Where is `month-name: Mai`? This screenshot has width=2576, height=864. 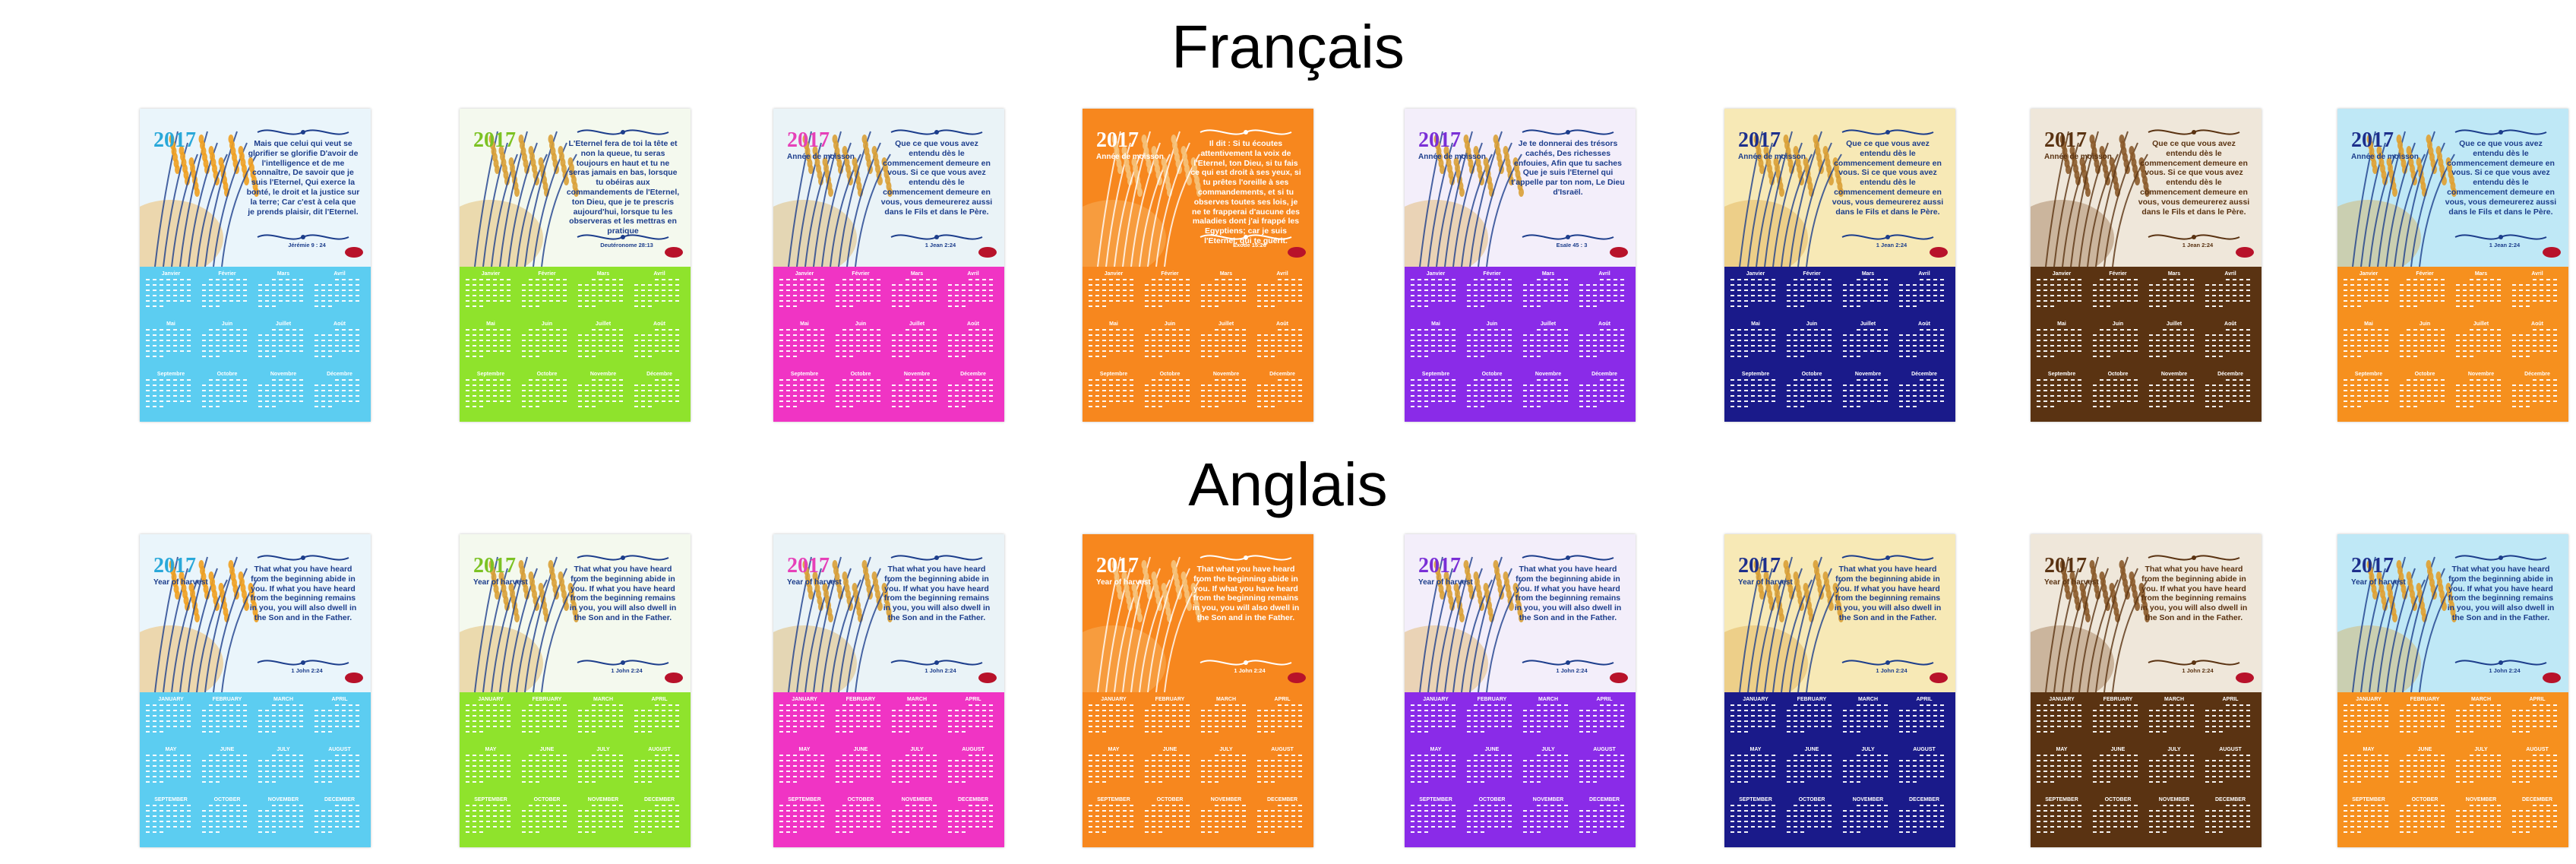
month-name: Mai is located at coordinates (2368, 324).